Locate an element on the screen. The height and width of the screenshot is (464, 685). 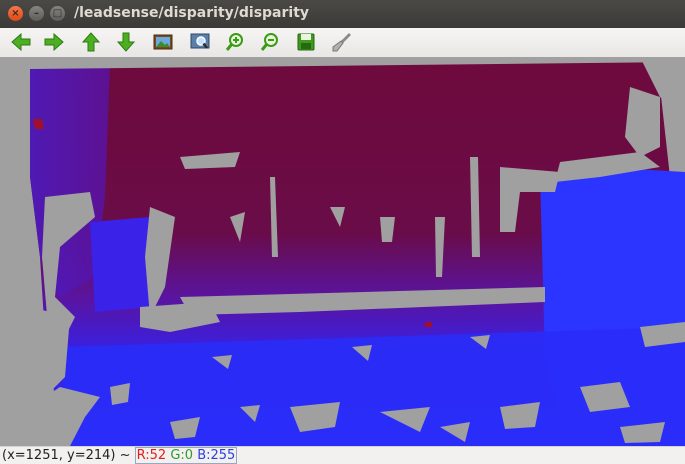
zoom-in-icon is located at coordinates (234, 42).